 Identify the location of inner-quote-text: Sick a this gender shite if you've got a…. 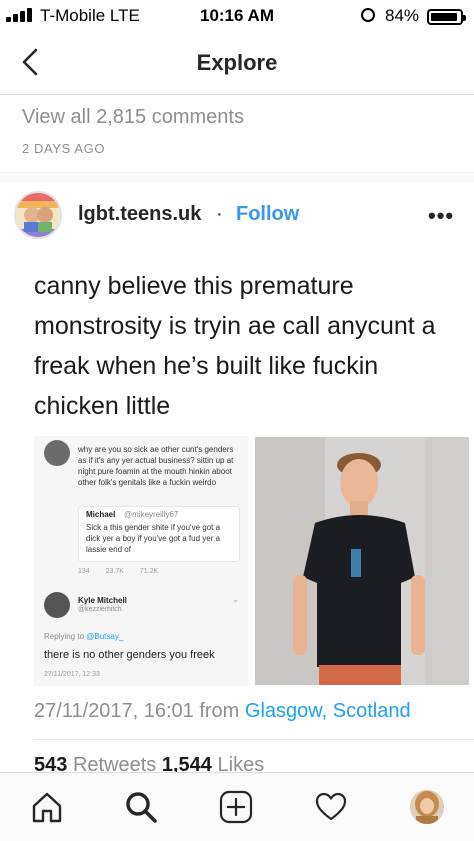
(153, 538).